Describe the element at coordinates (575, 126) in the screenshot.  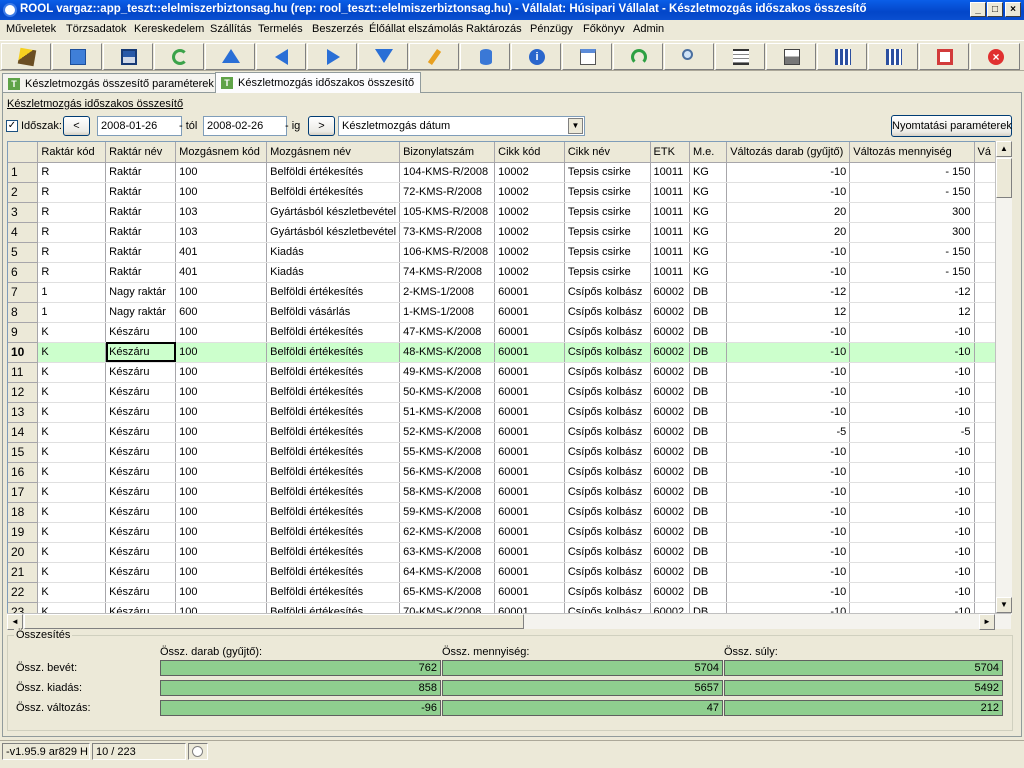
I see `chevron-down-icon: ▼` at that location.